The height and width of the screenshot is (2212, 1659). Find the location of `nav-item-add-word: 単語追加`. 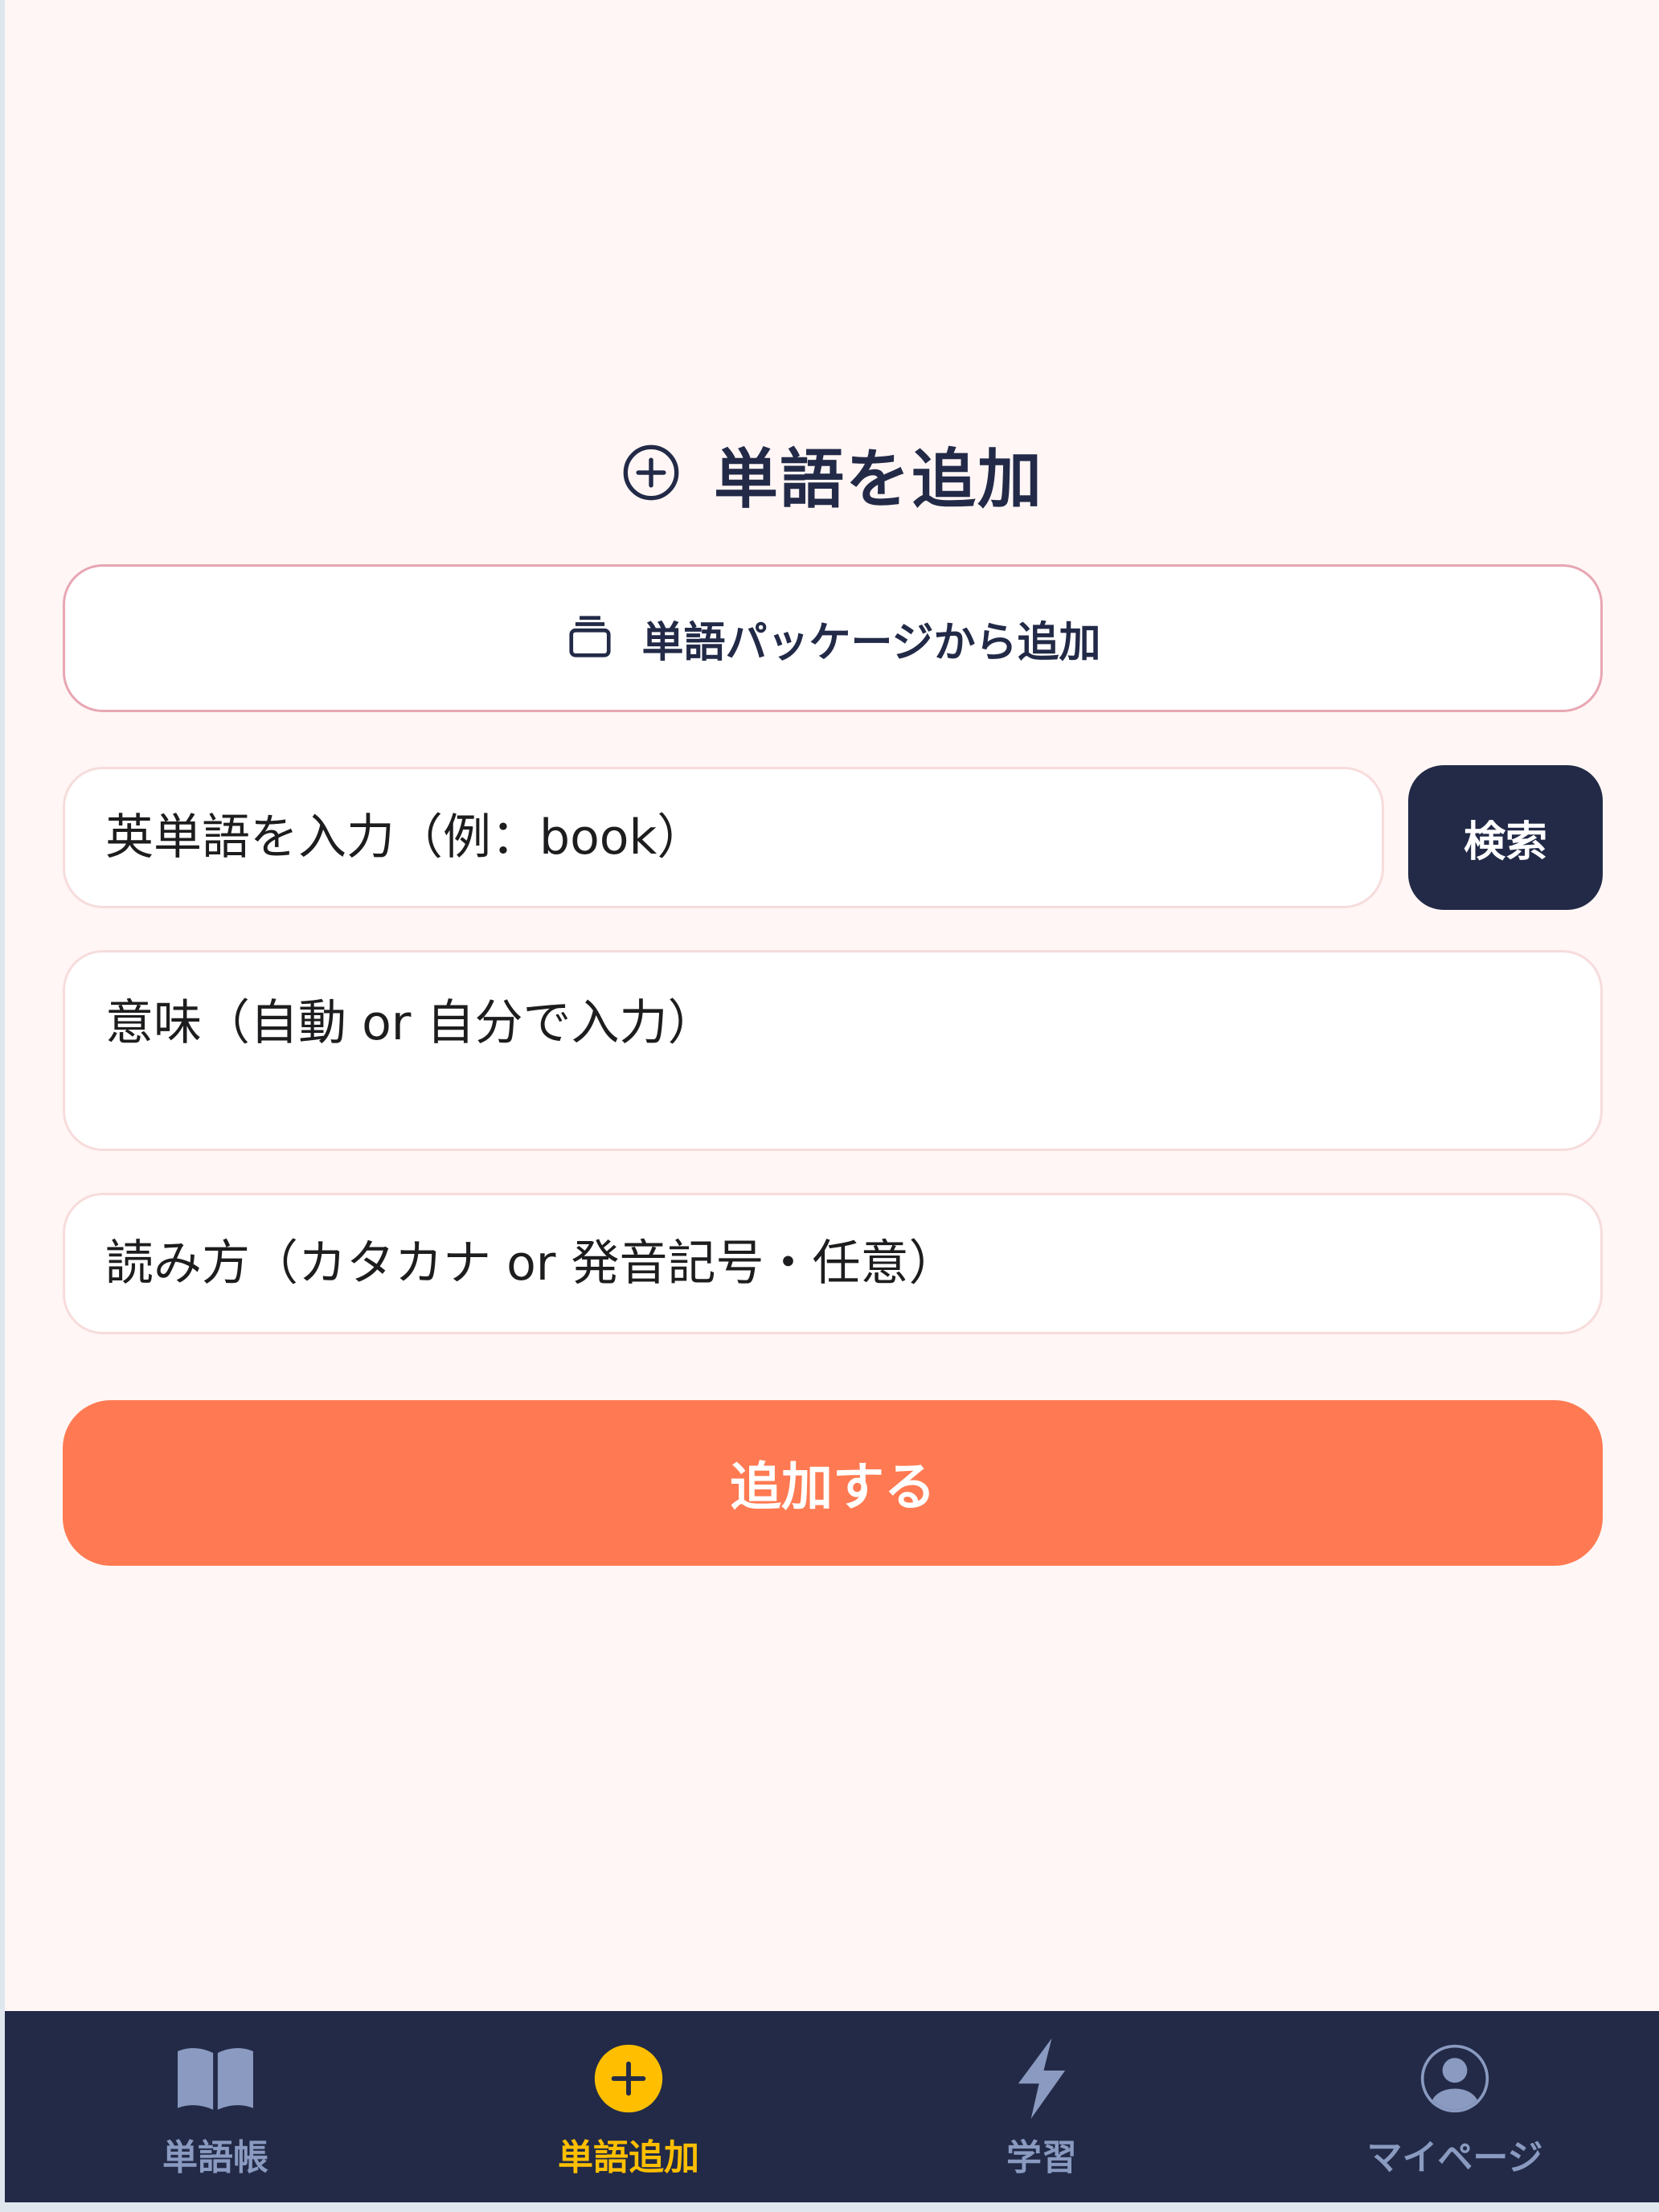

nav-item-add-word: 単語追加 is located at coordinates (628, 2106).